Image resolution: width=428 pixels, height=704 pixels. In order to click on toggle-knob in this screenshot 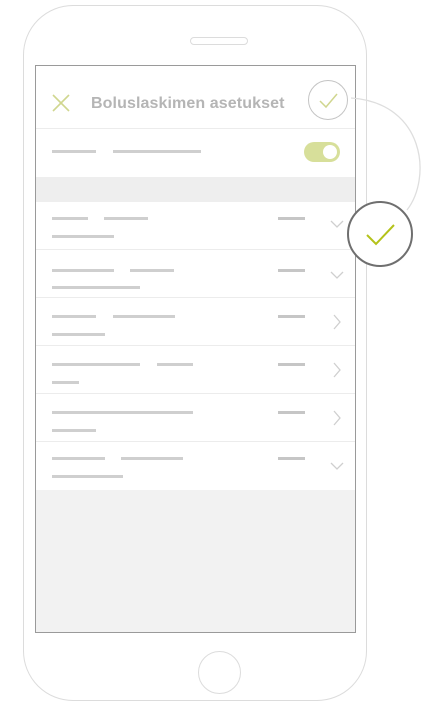, I will do `click(330, 152)`.